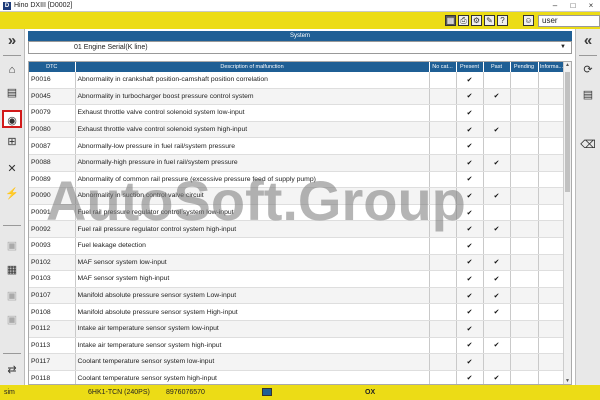  I want to click on dtc-code: P0118, so click(52, 377).